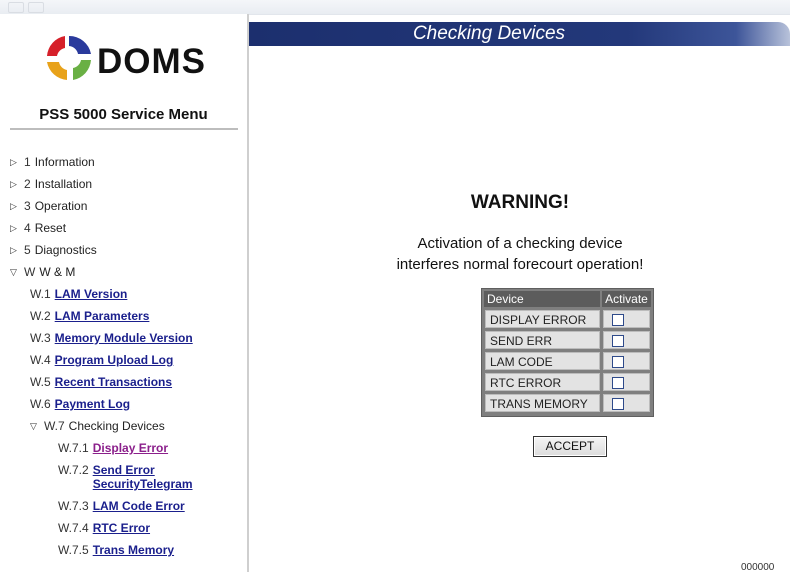  What do you see at coordinates (64, 162) in the screenshot?
I see `nav-item-label: Information` at bounding box center [64, 162].